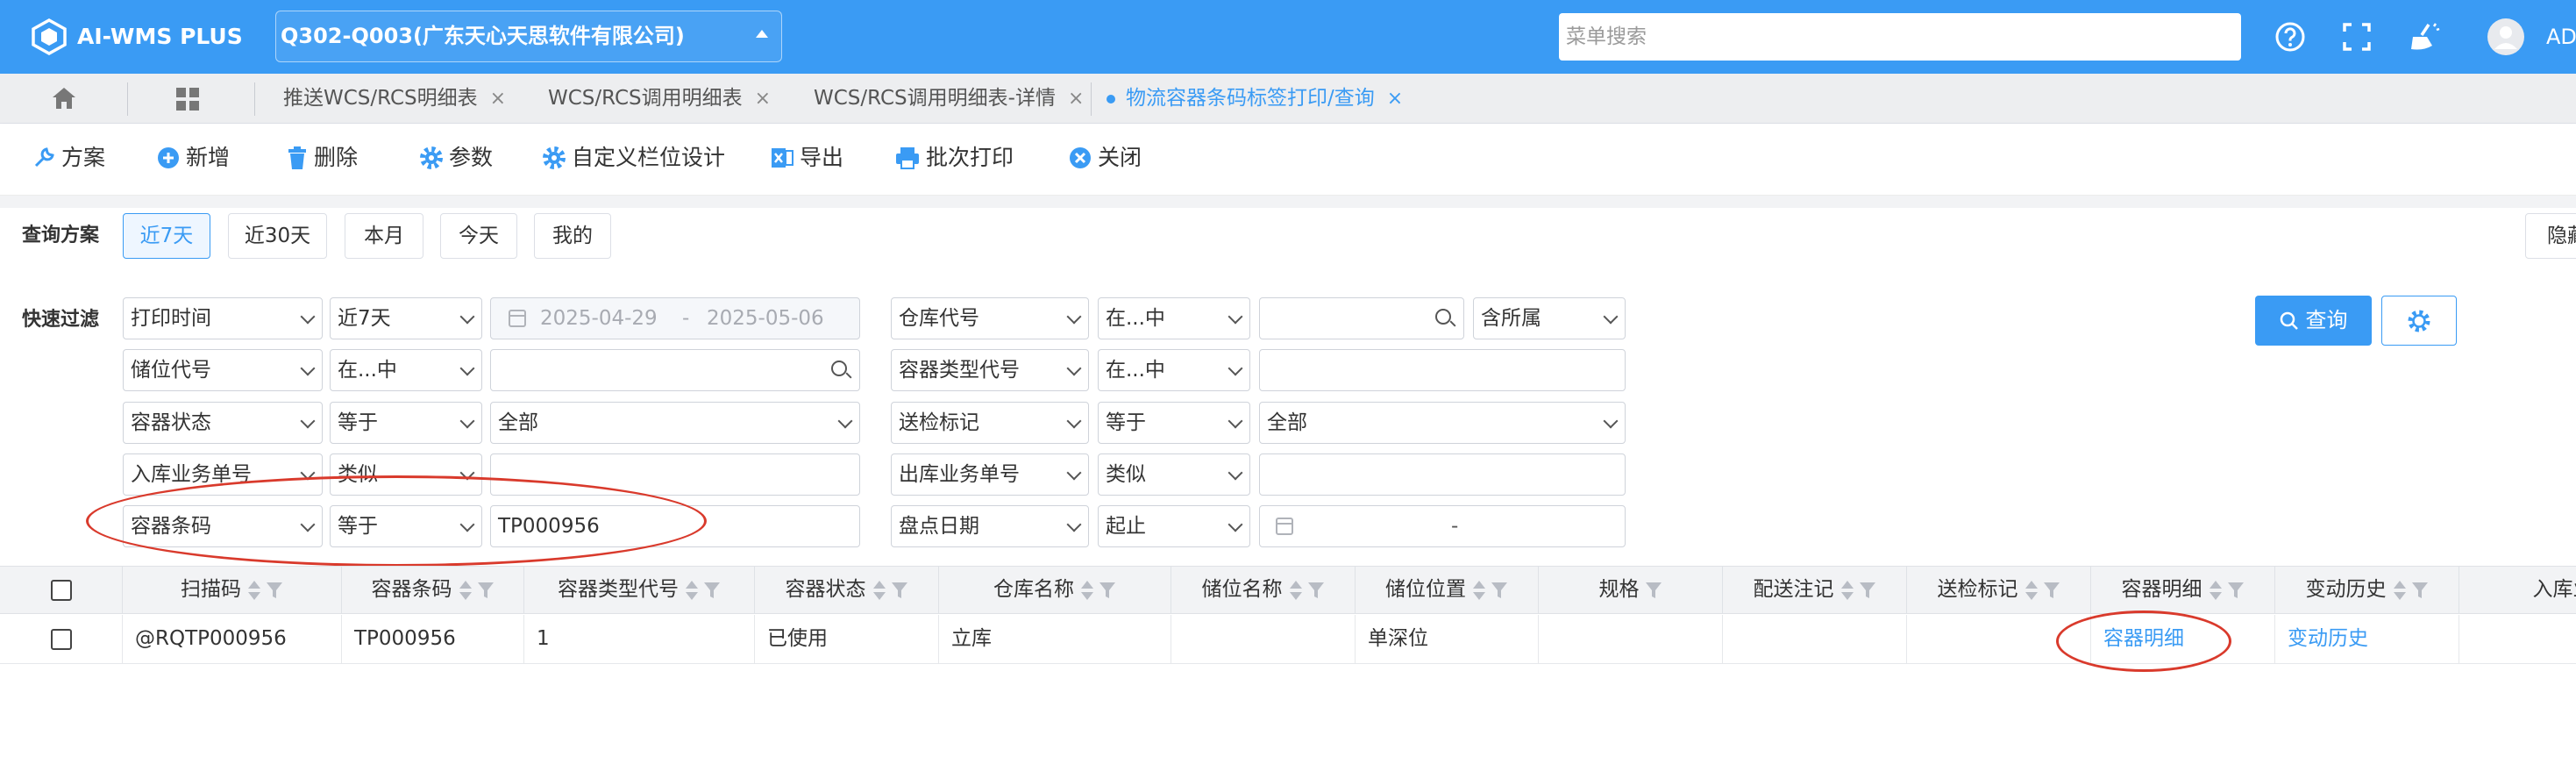  I want to click on grid-menu-icon, so click(187, 99).